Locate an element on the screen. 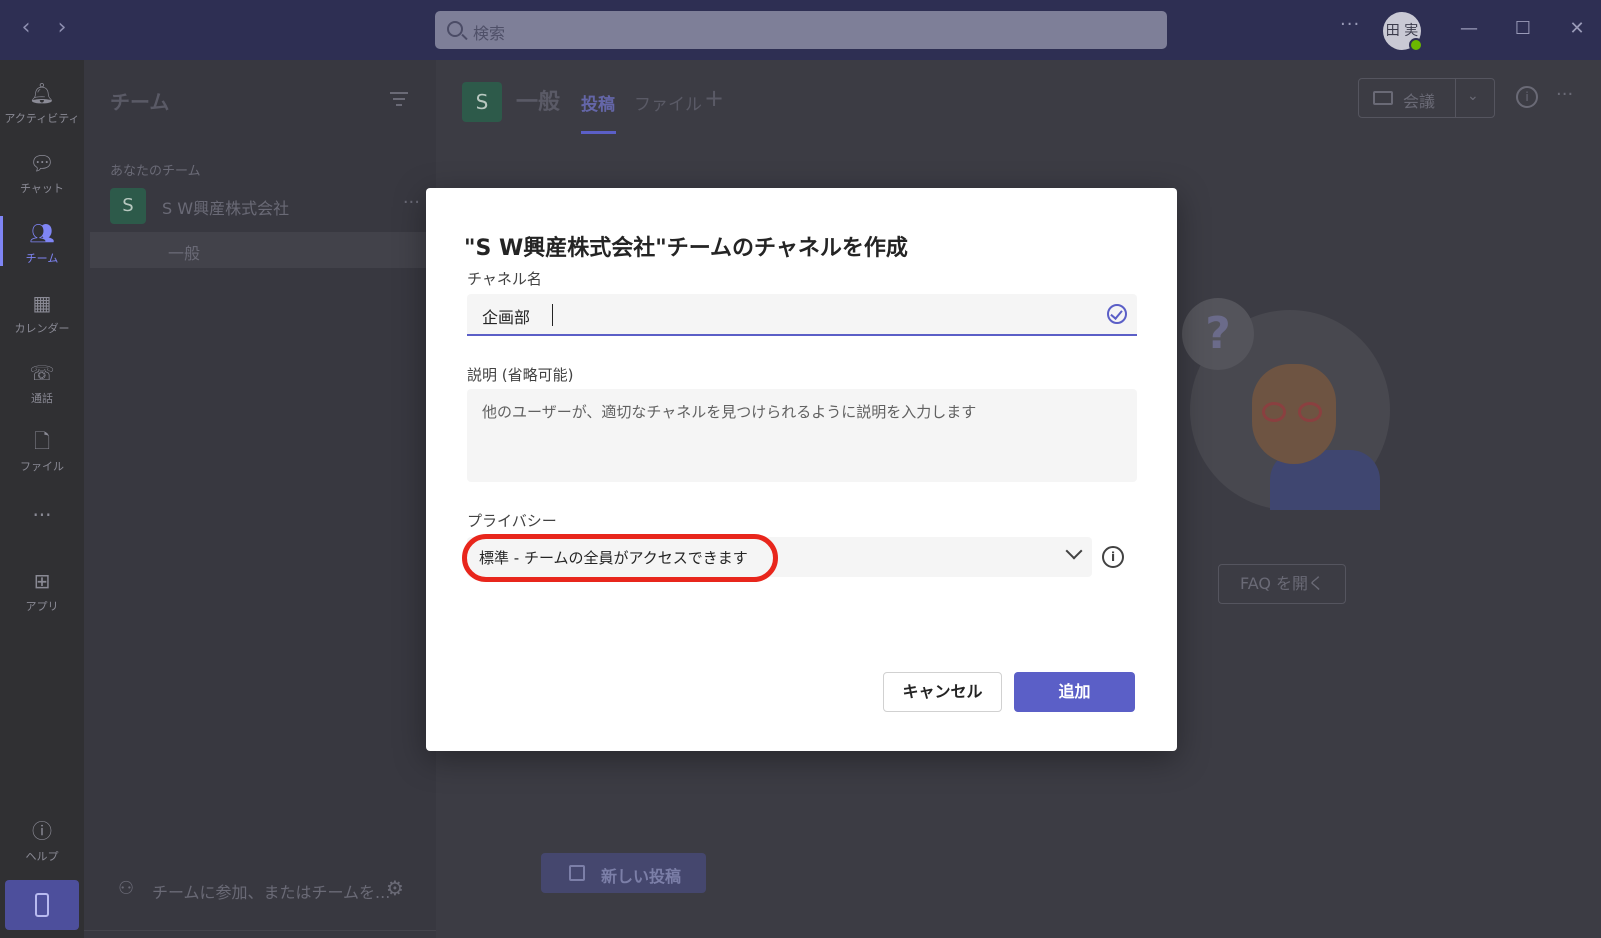  minimize-icon: — is located at coordinates (1469, 29).